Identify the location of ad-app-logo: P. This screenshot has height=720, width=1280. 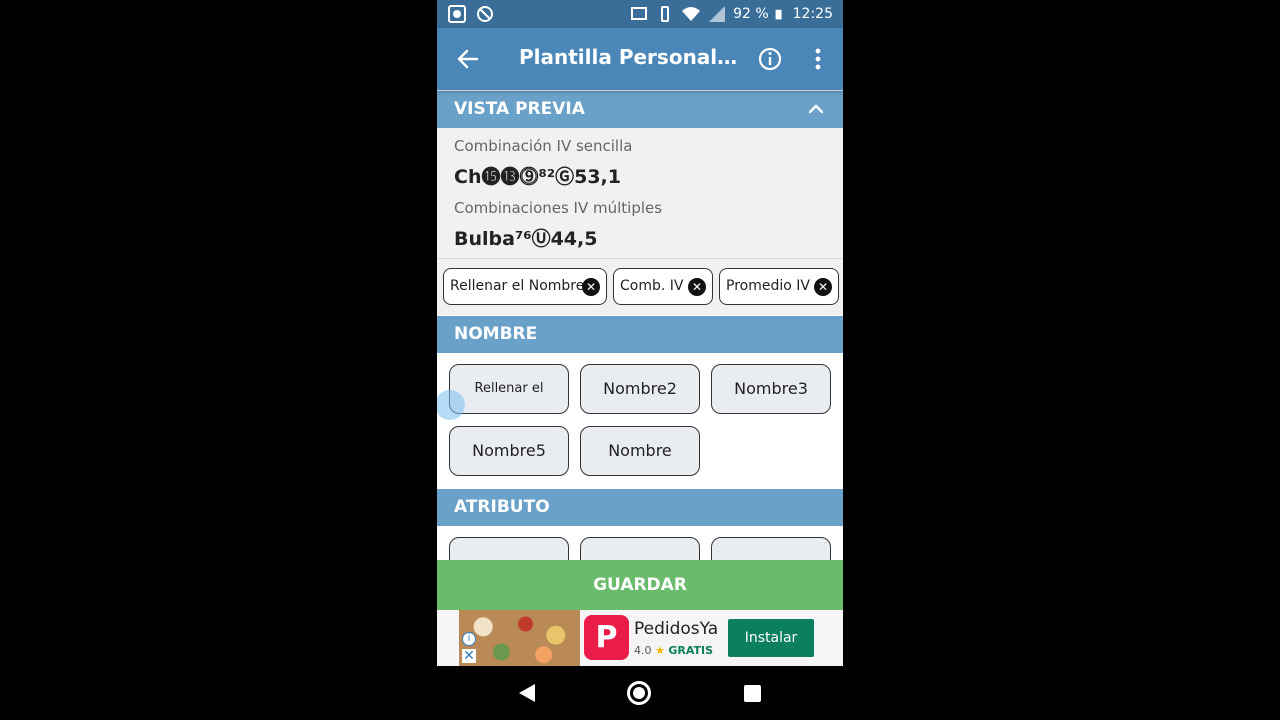
(606, 637).